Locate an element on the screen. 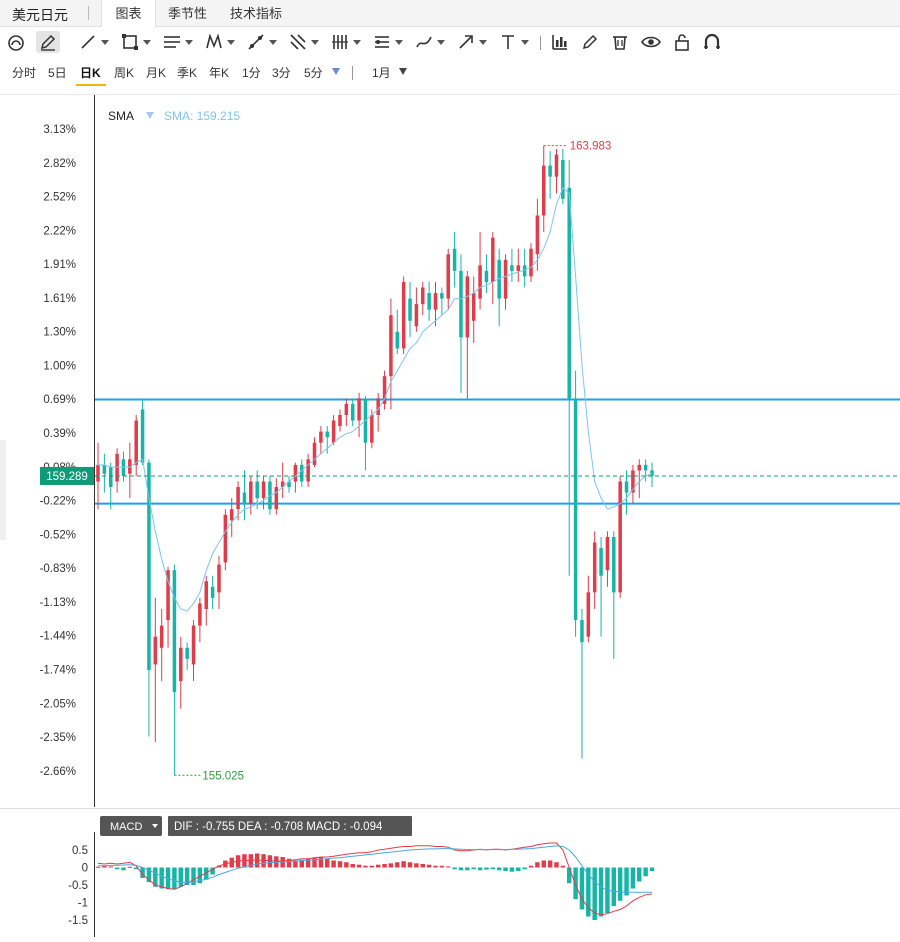 This screenshot has width=900, height=942. edit-icon is located at coordinates (590, 42).